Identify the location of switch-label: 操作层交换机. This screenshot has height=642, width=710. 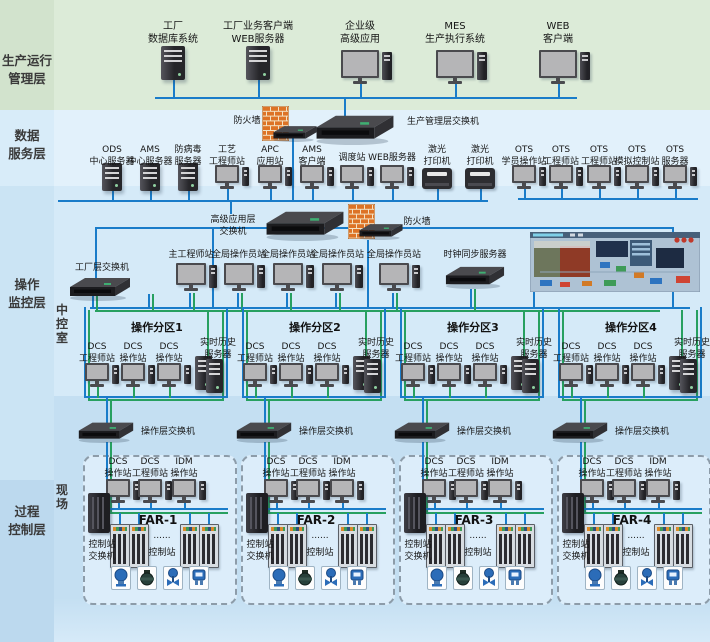
(641, 432).